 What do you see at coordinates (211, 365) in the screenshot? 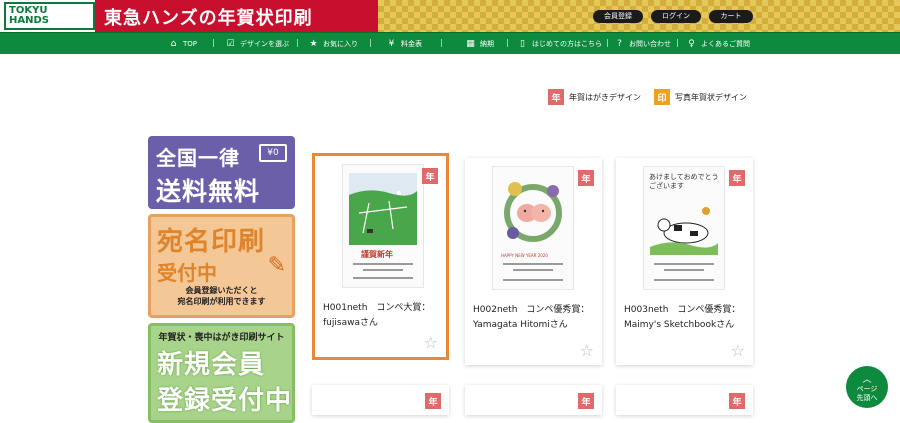
I see `banner-line: 新規会員` at bounding box center [211, 365].